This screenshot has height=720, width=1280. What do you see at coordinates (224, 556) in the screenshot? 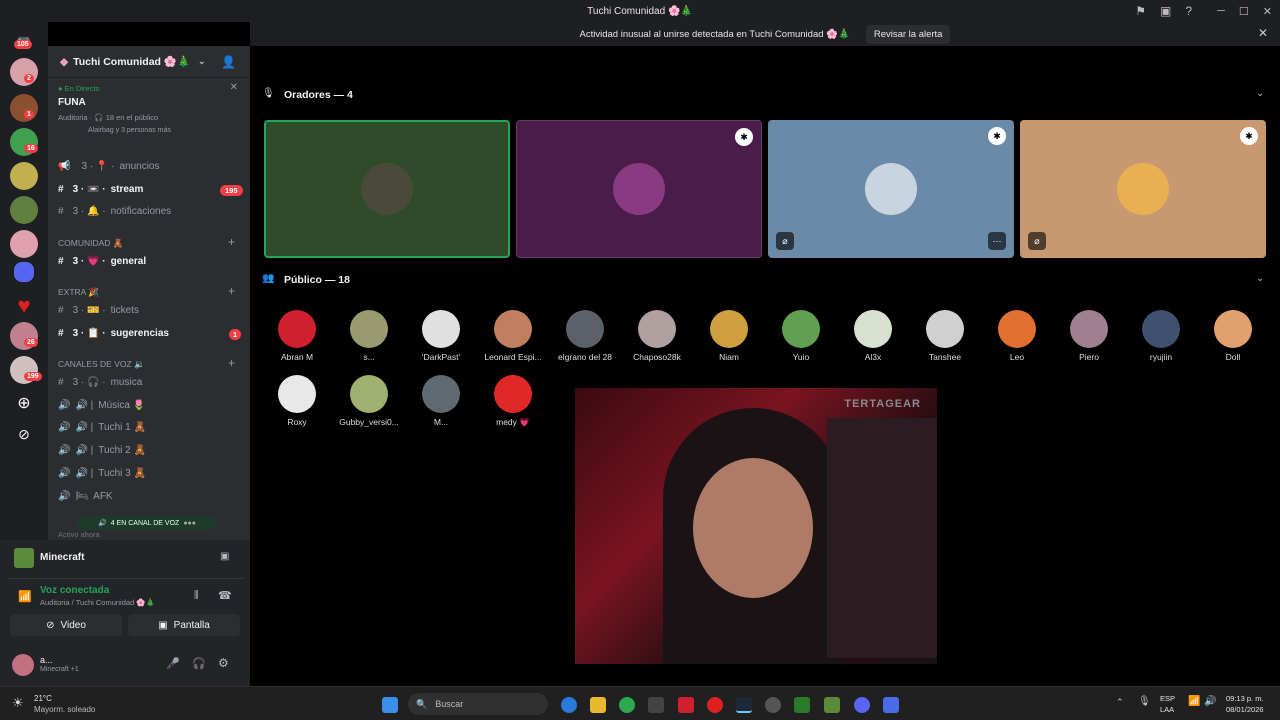
I see `activity-options-icon: ▣` at bounding box center [224, 556].